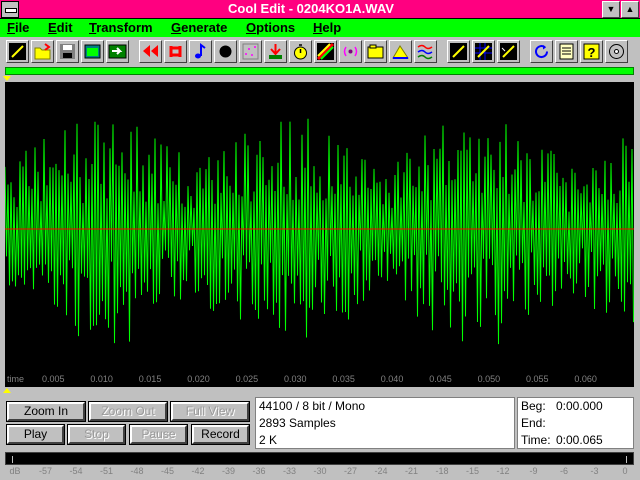 Image resolution: width=640 pixels, height=480 pixels. Describe the element at coordinates (35, 434) in the screenshot. I see `play-button: Play` at that location.